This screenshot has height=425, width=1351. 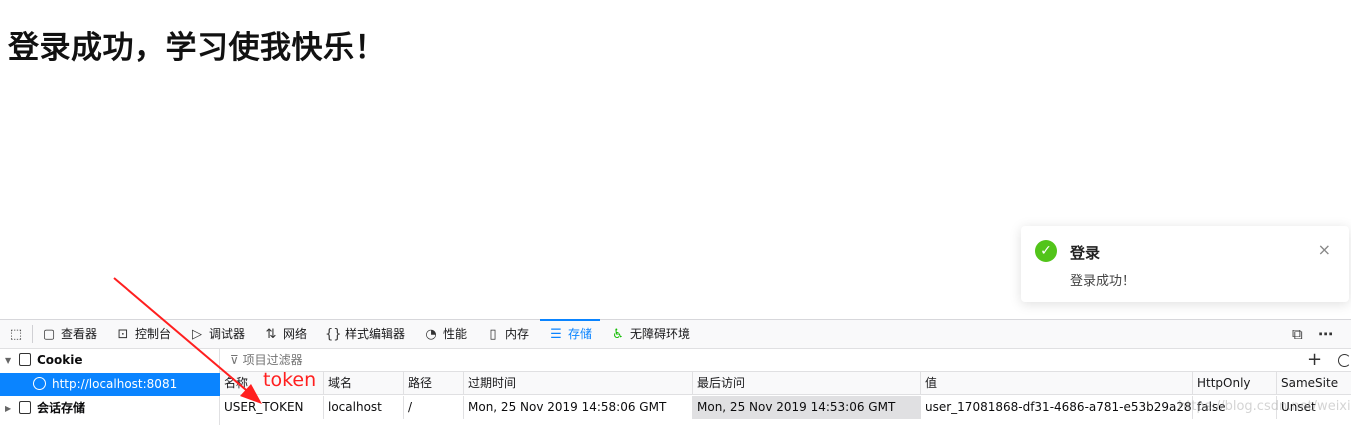 I want to click on tab-performance: ◔ 性能, so click(x=445, y=334).